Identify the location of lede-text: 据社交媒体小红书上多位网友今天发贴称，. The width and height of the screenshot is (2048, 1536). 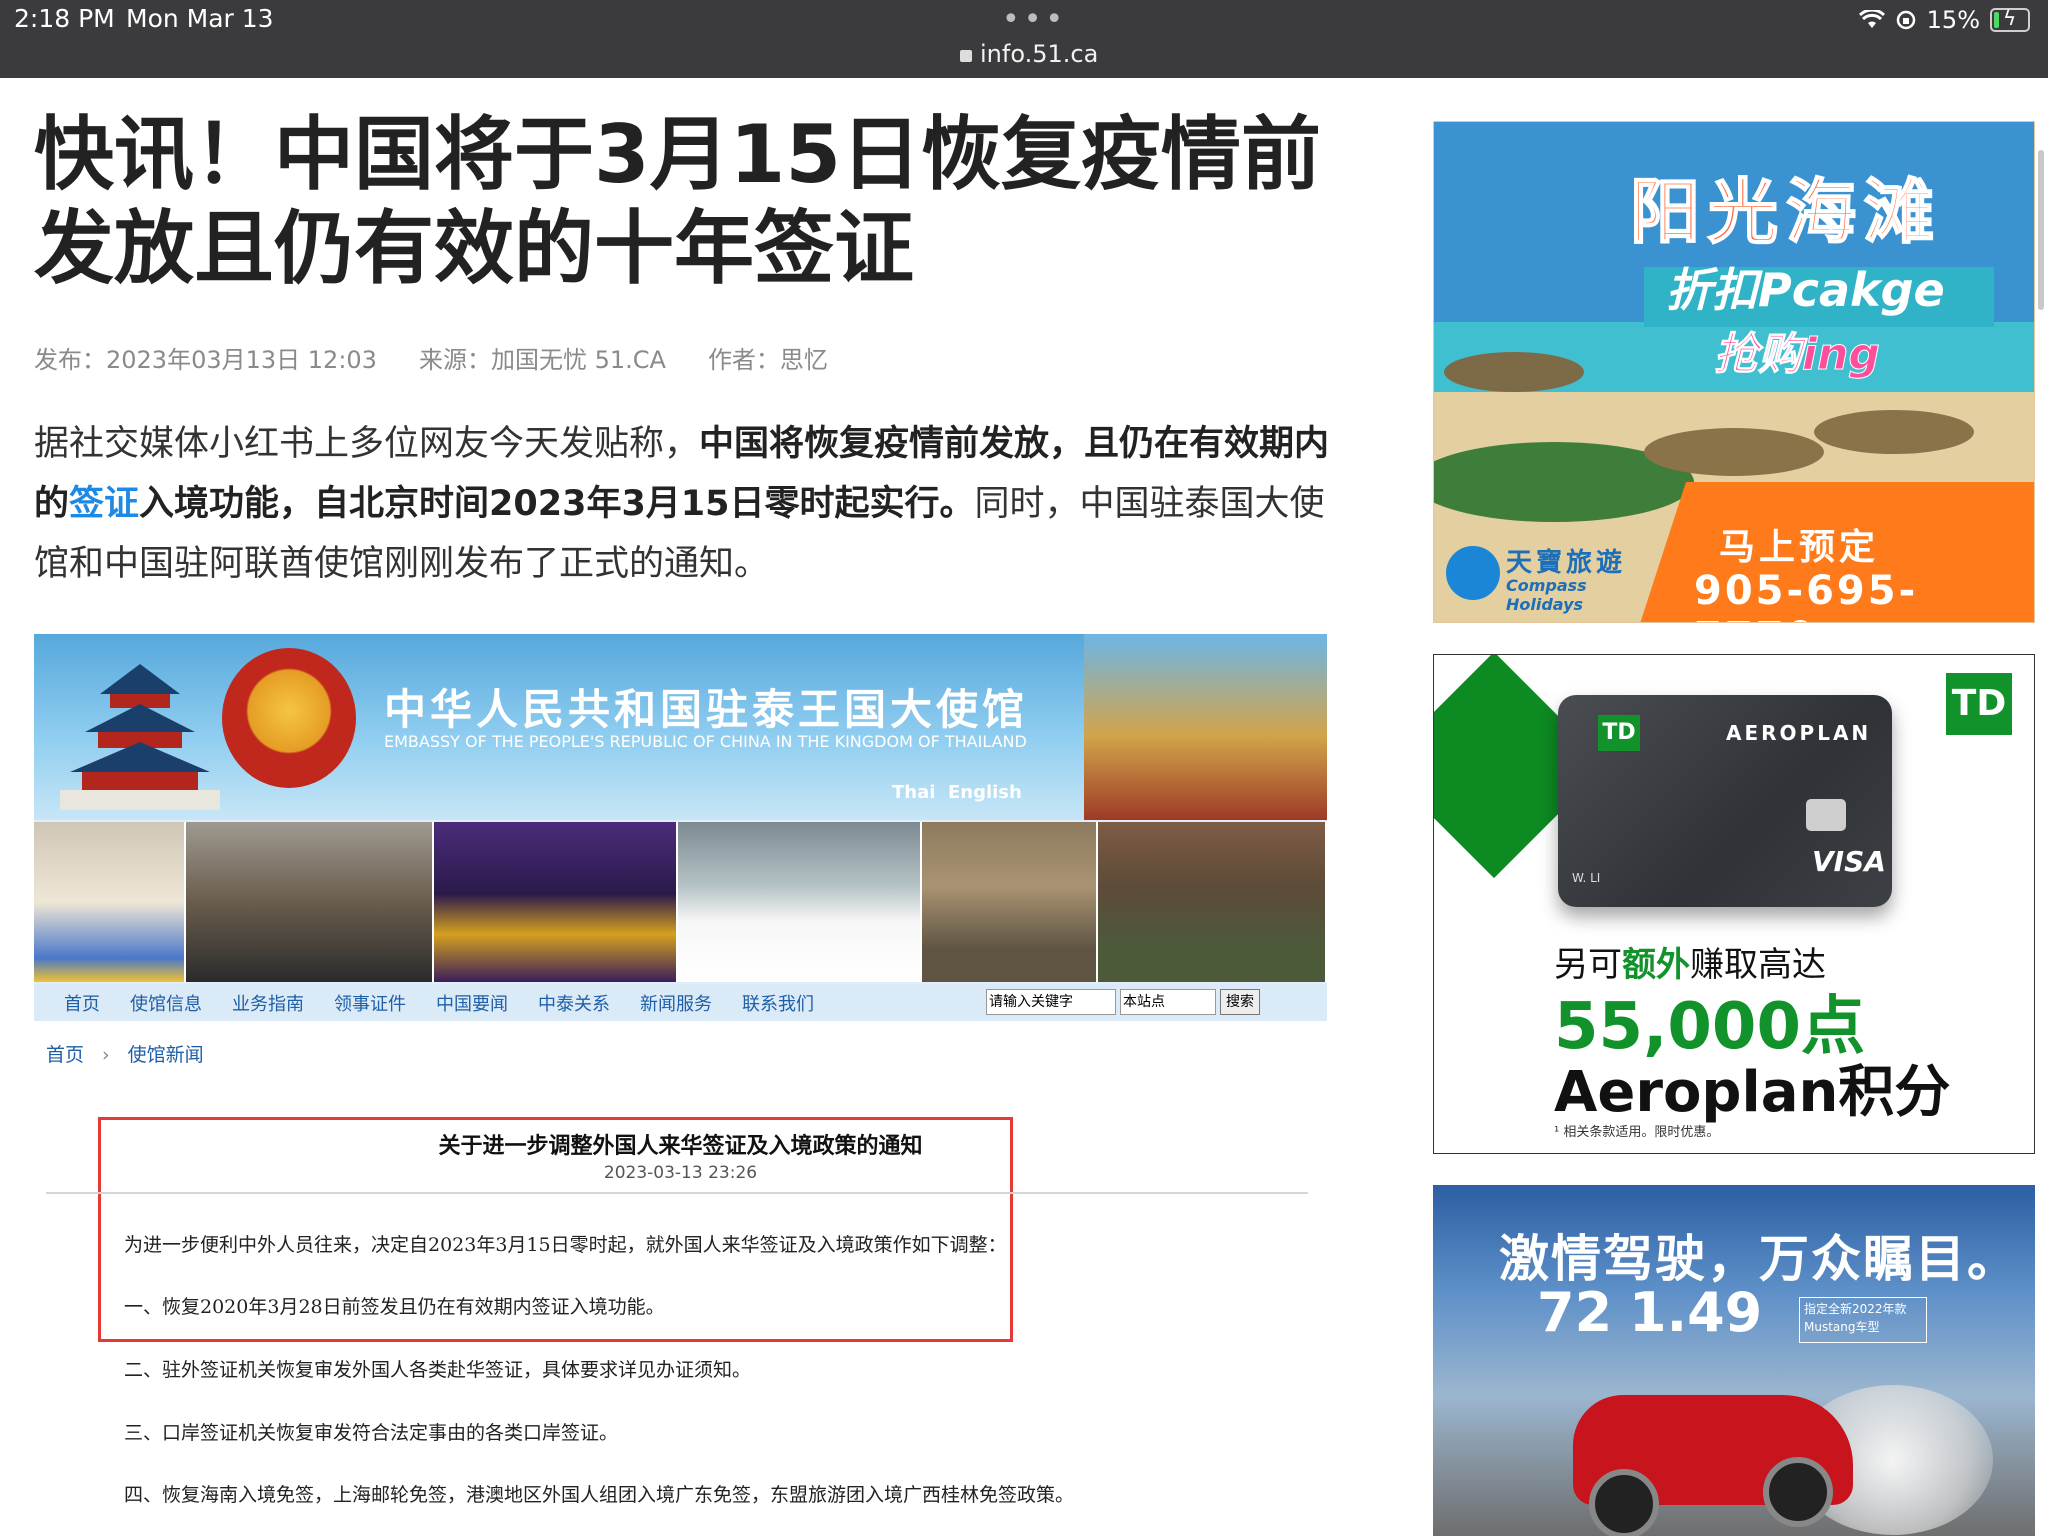
(367, 444).